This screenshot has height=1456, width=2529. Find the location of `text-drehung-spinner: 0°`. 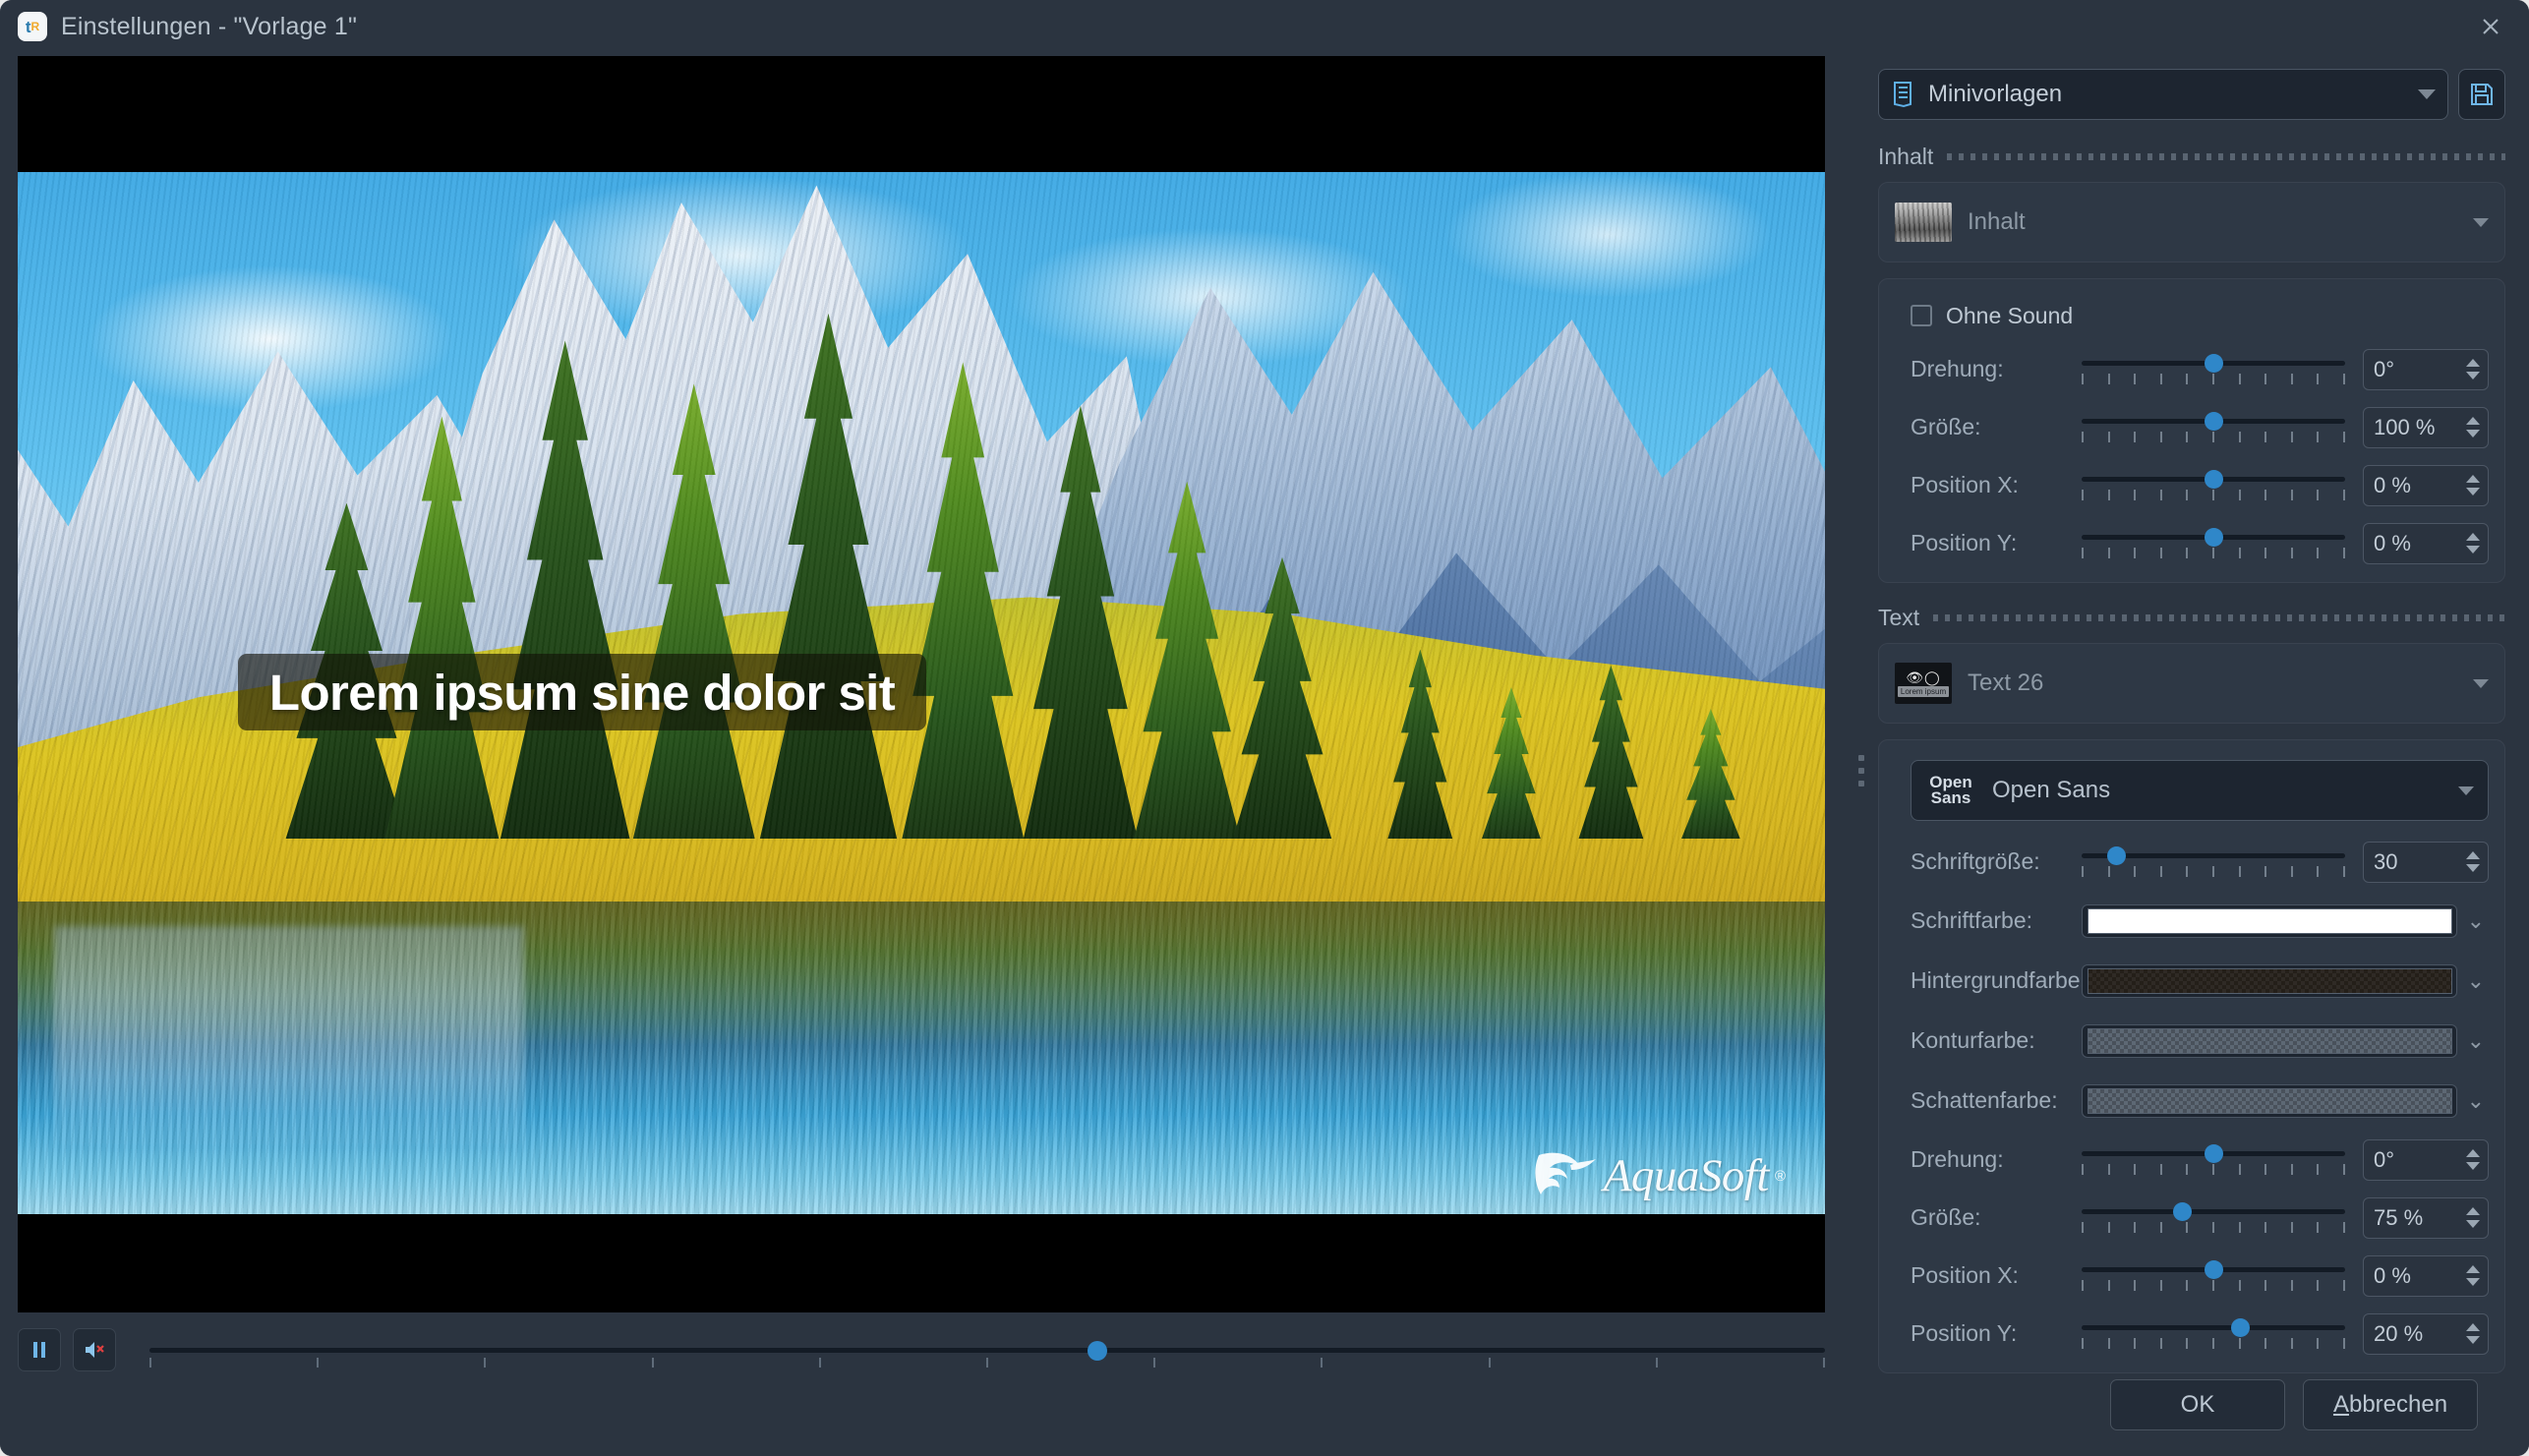

text-drehung-spinner: 0° is located at coordinates (2426, 1159).